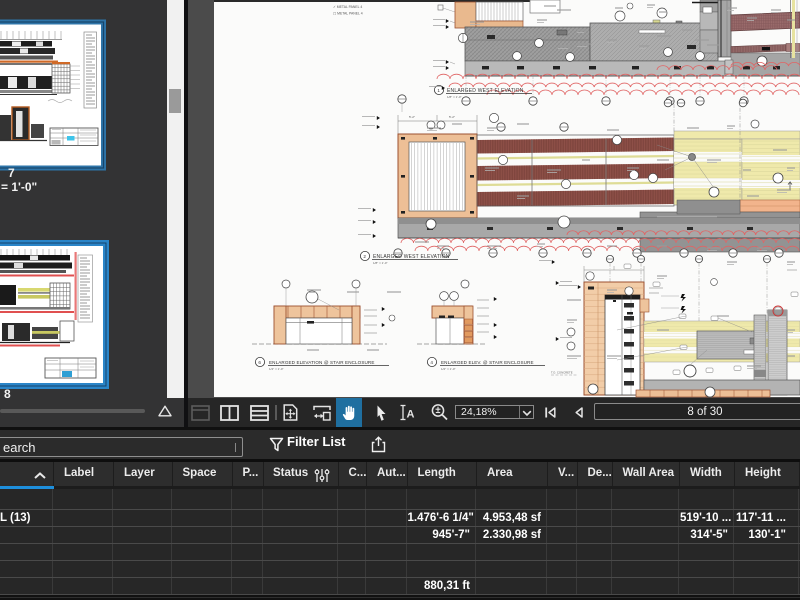  Describe the element at coordinates (562, 373) in the screenshot. I see `svg-text: T.O. CONCRETE` at that location.